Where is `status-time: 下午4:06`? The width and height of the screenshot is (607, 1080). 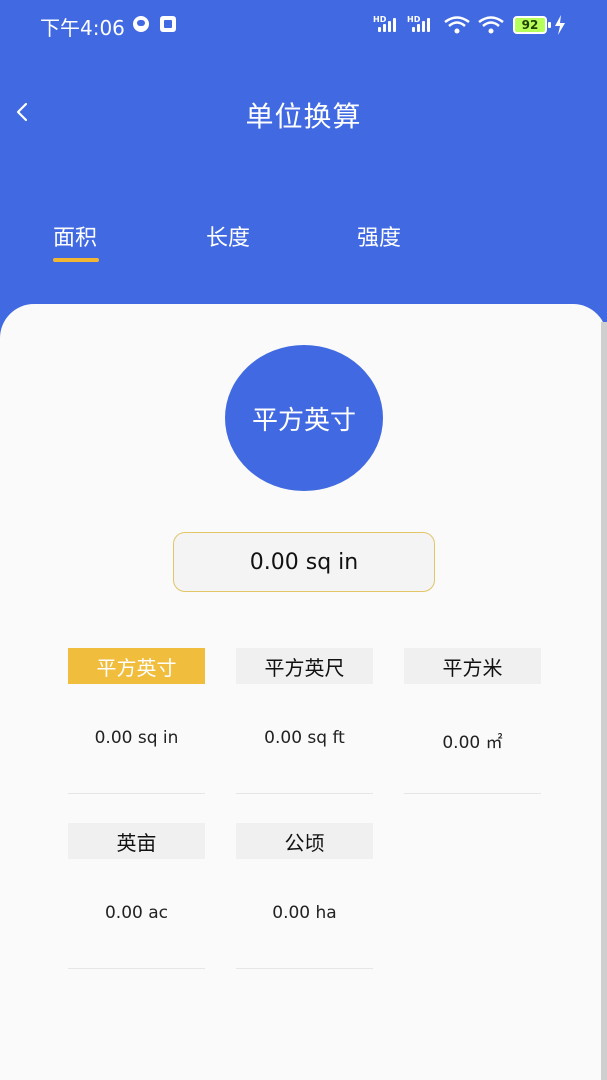
status-time: 下午4:06 is located at coordinates (82, 28).